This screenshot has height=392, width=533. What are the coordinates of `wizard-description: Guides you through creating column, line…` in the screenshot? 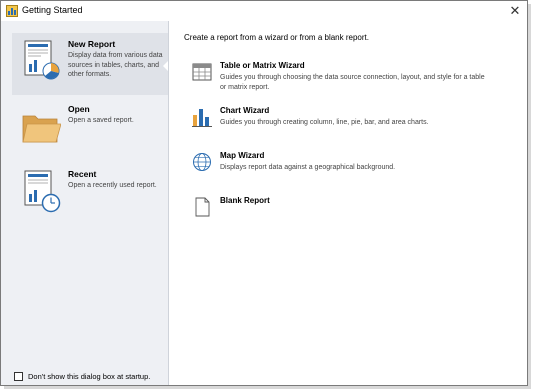 It's located at (324, 122).